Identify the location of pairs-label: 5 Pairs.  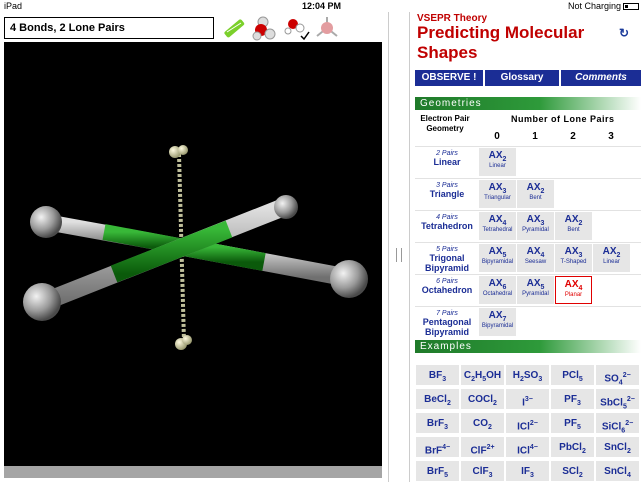
(447, 249).